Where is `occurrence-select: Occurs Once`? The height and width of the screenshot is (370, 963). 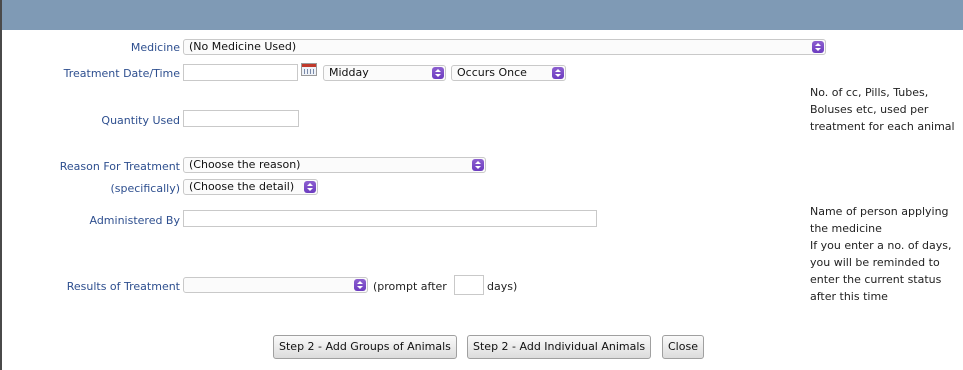
occurrence-select: Occurs Once is located at coordinates (508, 73).